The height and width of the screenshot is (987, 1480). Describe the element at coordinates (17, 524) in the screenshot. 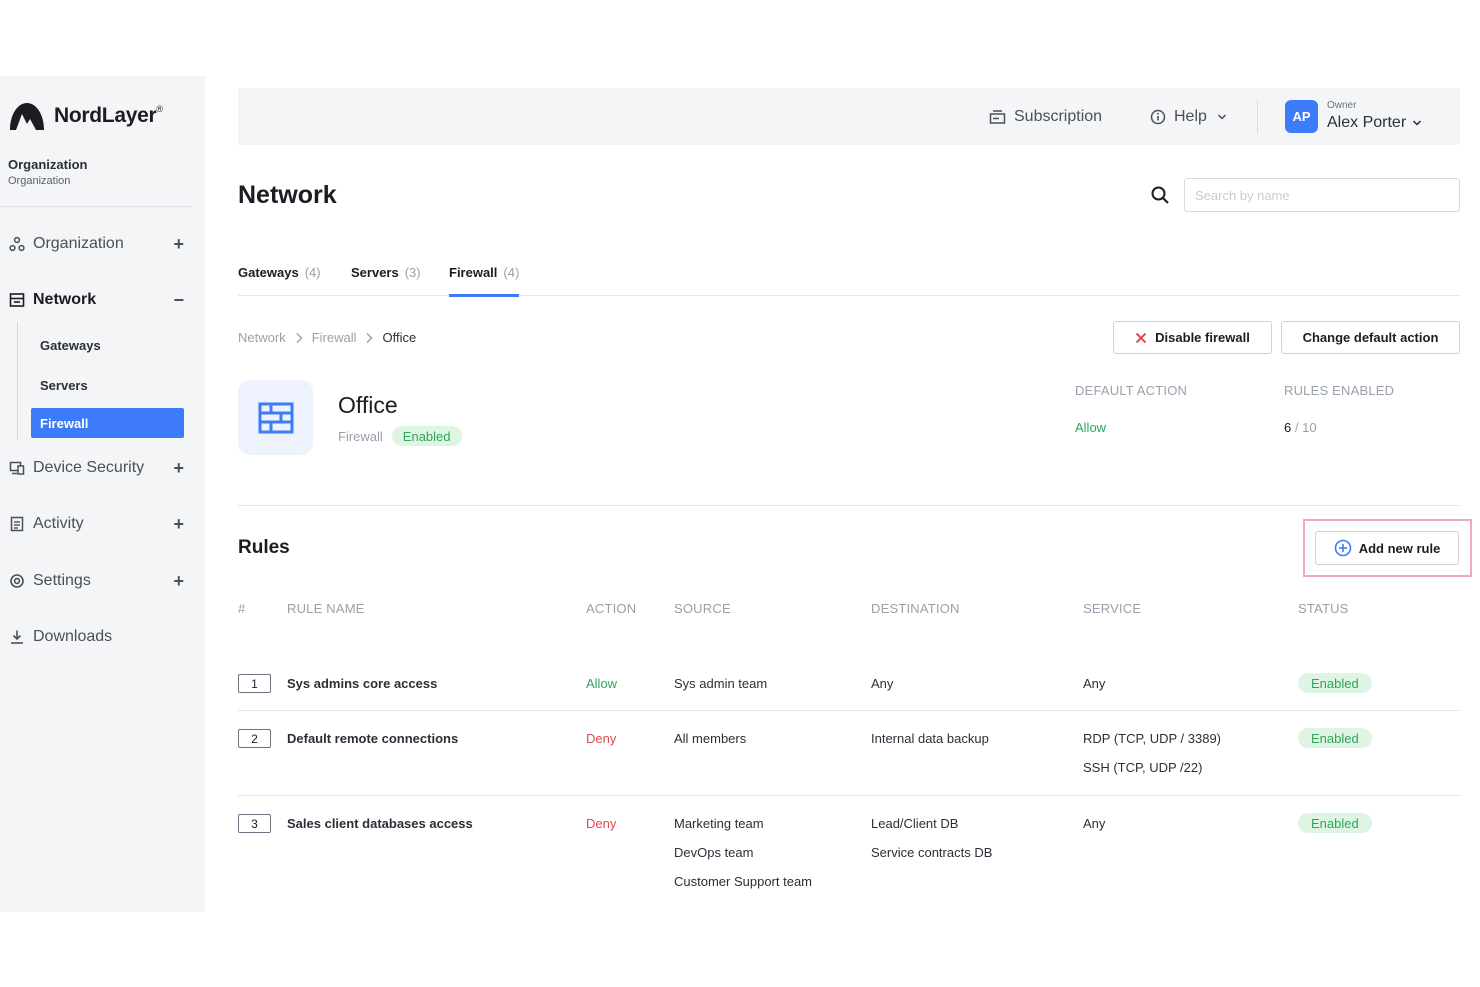

I see `activity-icon` at that location.